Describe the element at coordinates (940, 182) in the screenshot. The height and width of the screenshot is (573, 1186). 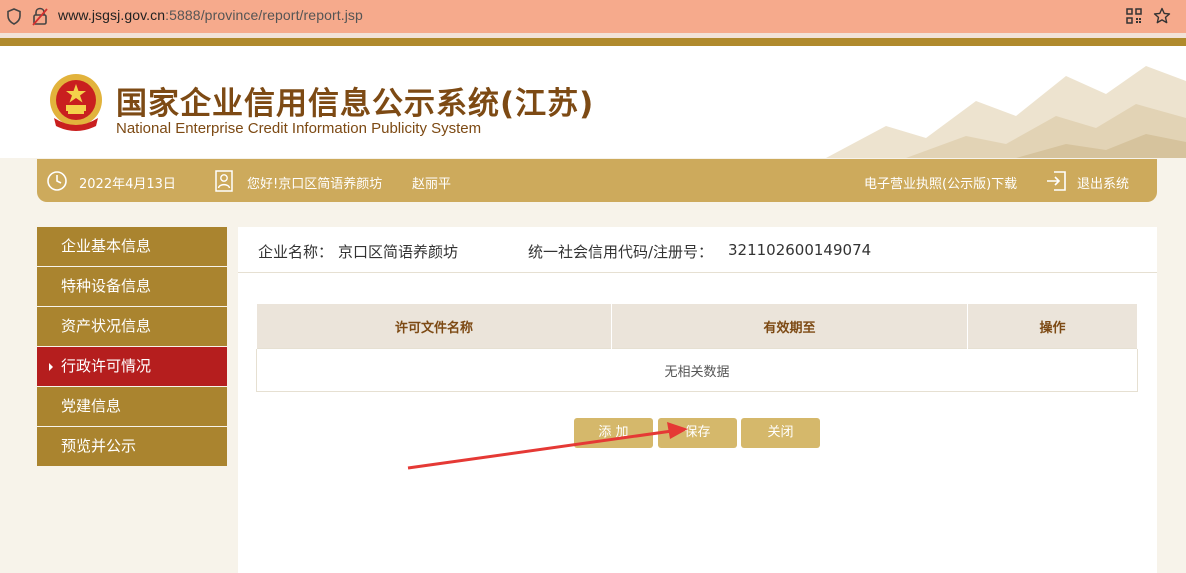
I see `license-download-link: 电子营业执照(公示版)下载` at that location.